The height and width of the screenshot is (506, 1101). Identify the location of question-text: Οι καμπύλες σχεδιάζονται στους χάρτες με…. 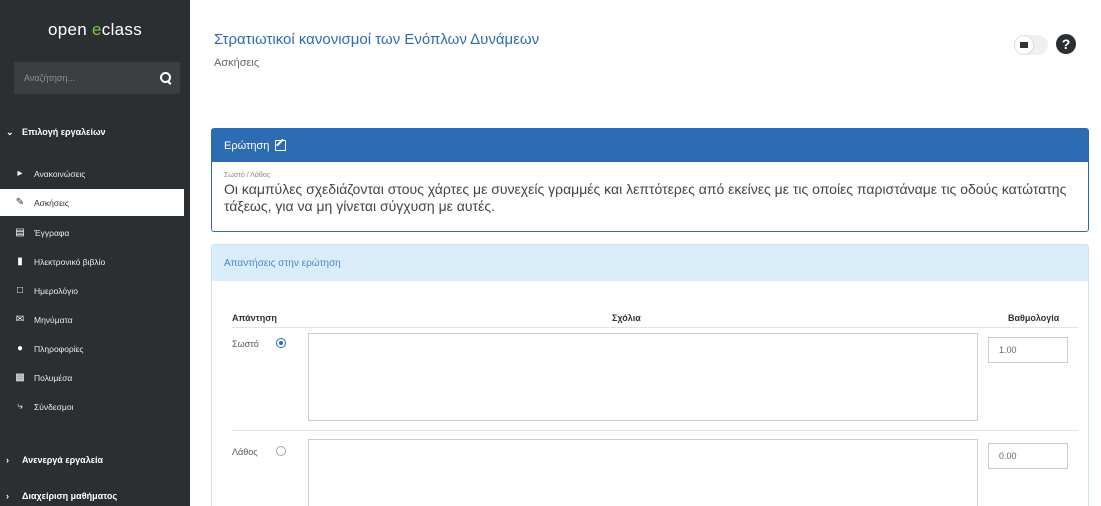
(645, 197).